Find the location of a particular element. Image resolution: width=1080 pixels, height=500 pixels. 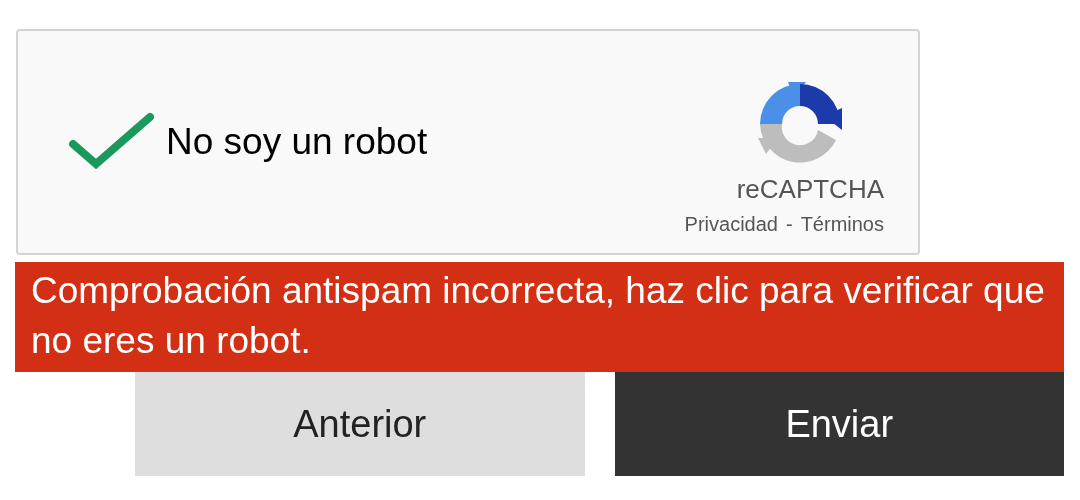

checkbox-label: No soy un robot is located at coordinates (297, 142).